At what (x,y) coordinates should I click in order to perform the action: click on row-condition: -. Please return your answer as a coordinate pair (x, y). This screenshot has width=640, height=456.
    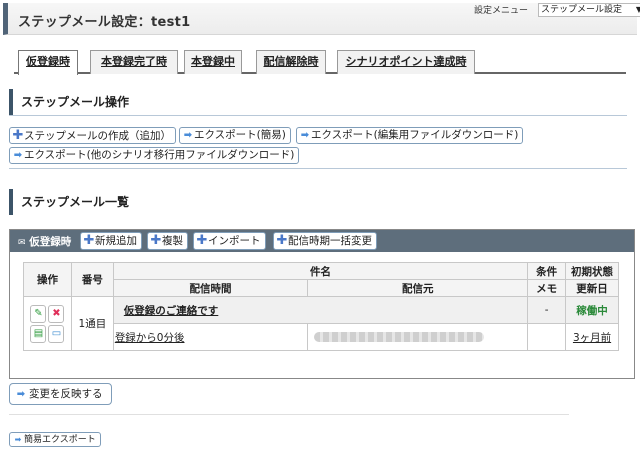
    Looking at the image, I should click on (547, 310).